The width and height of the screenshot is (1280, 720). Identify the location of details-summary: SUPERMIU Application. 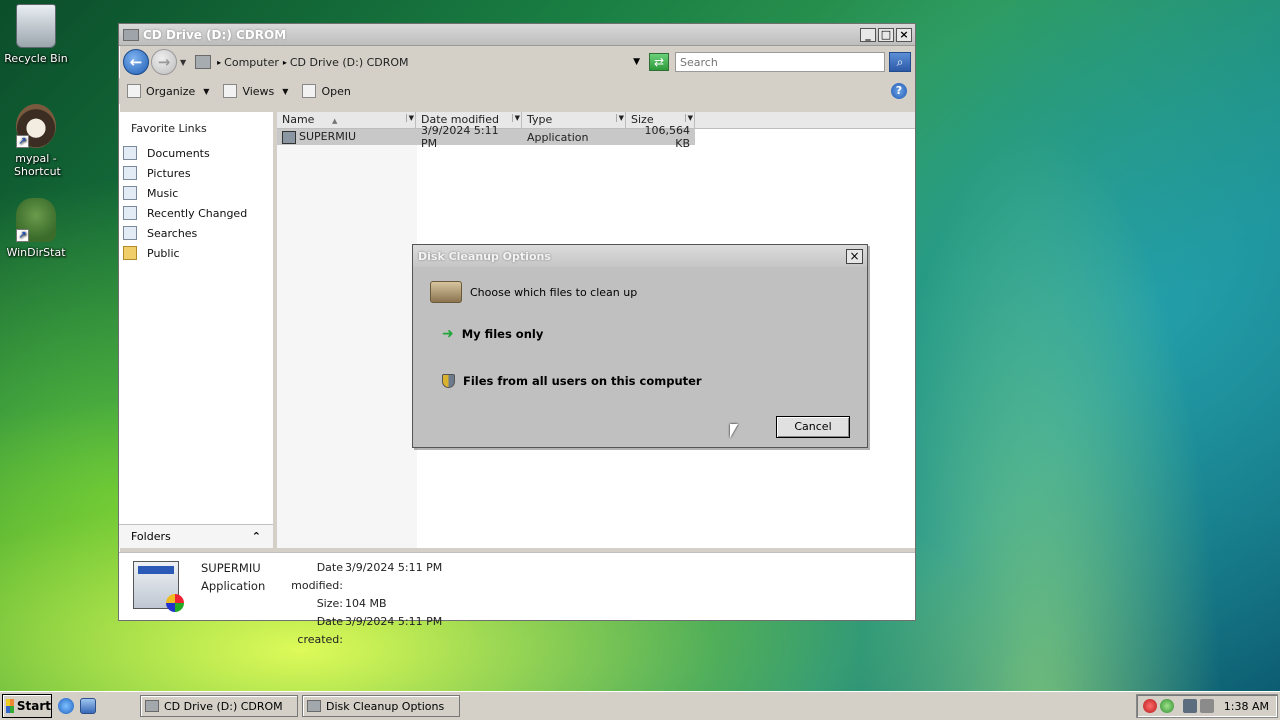
(237, 577).